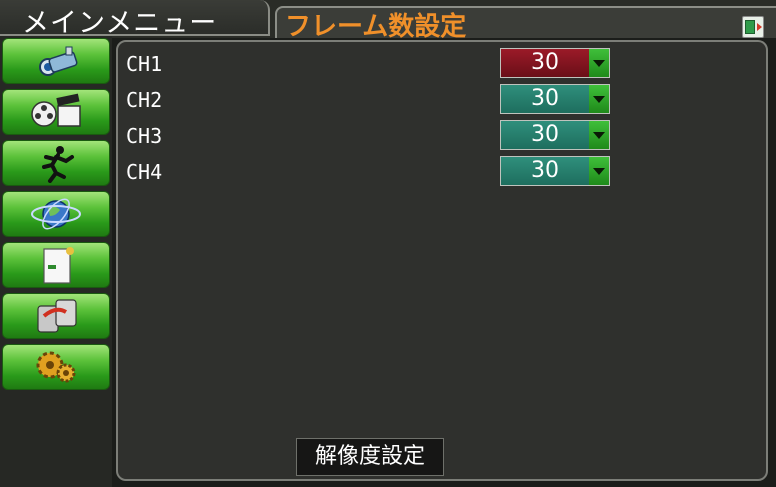 The width and height of the screenshot is (776, 487). Describe the element at coordinates (545, 99) in the screenshot. I see `ch2-frame-rate-value: 30` at that location.